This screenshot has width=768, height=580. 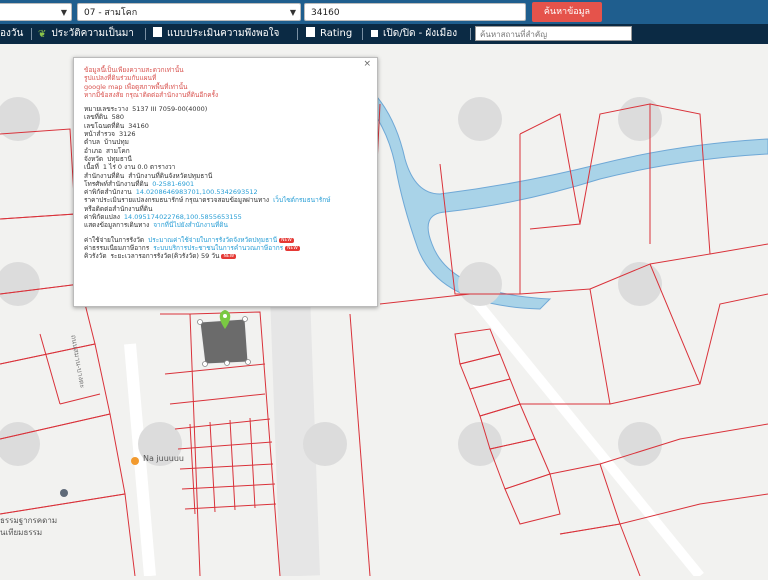 I want to click on info-value: 580, so click(x=118, y=117).